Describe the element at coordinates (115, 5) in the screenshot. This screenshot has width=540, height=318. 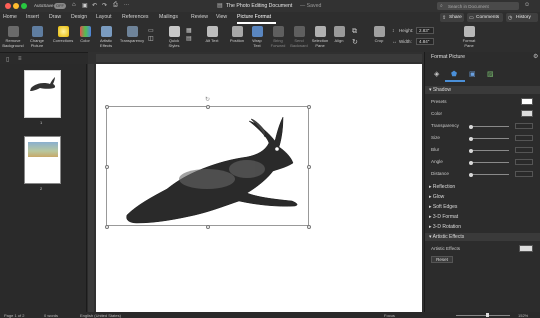
I see `print-icon: ⎙` at that location.